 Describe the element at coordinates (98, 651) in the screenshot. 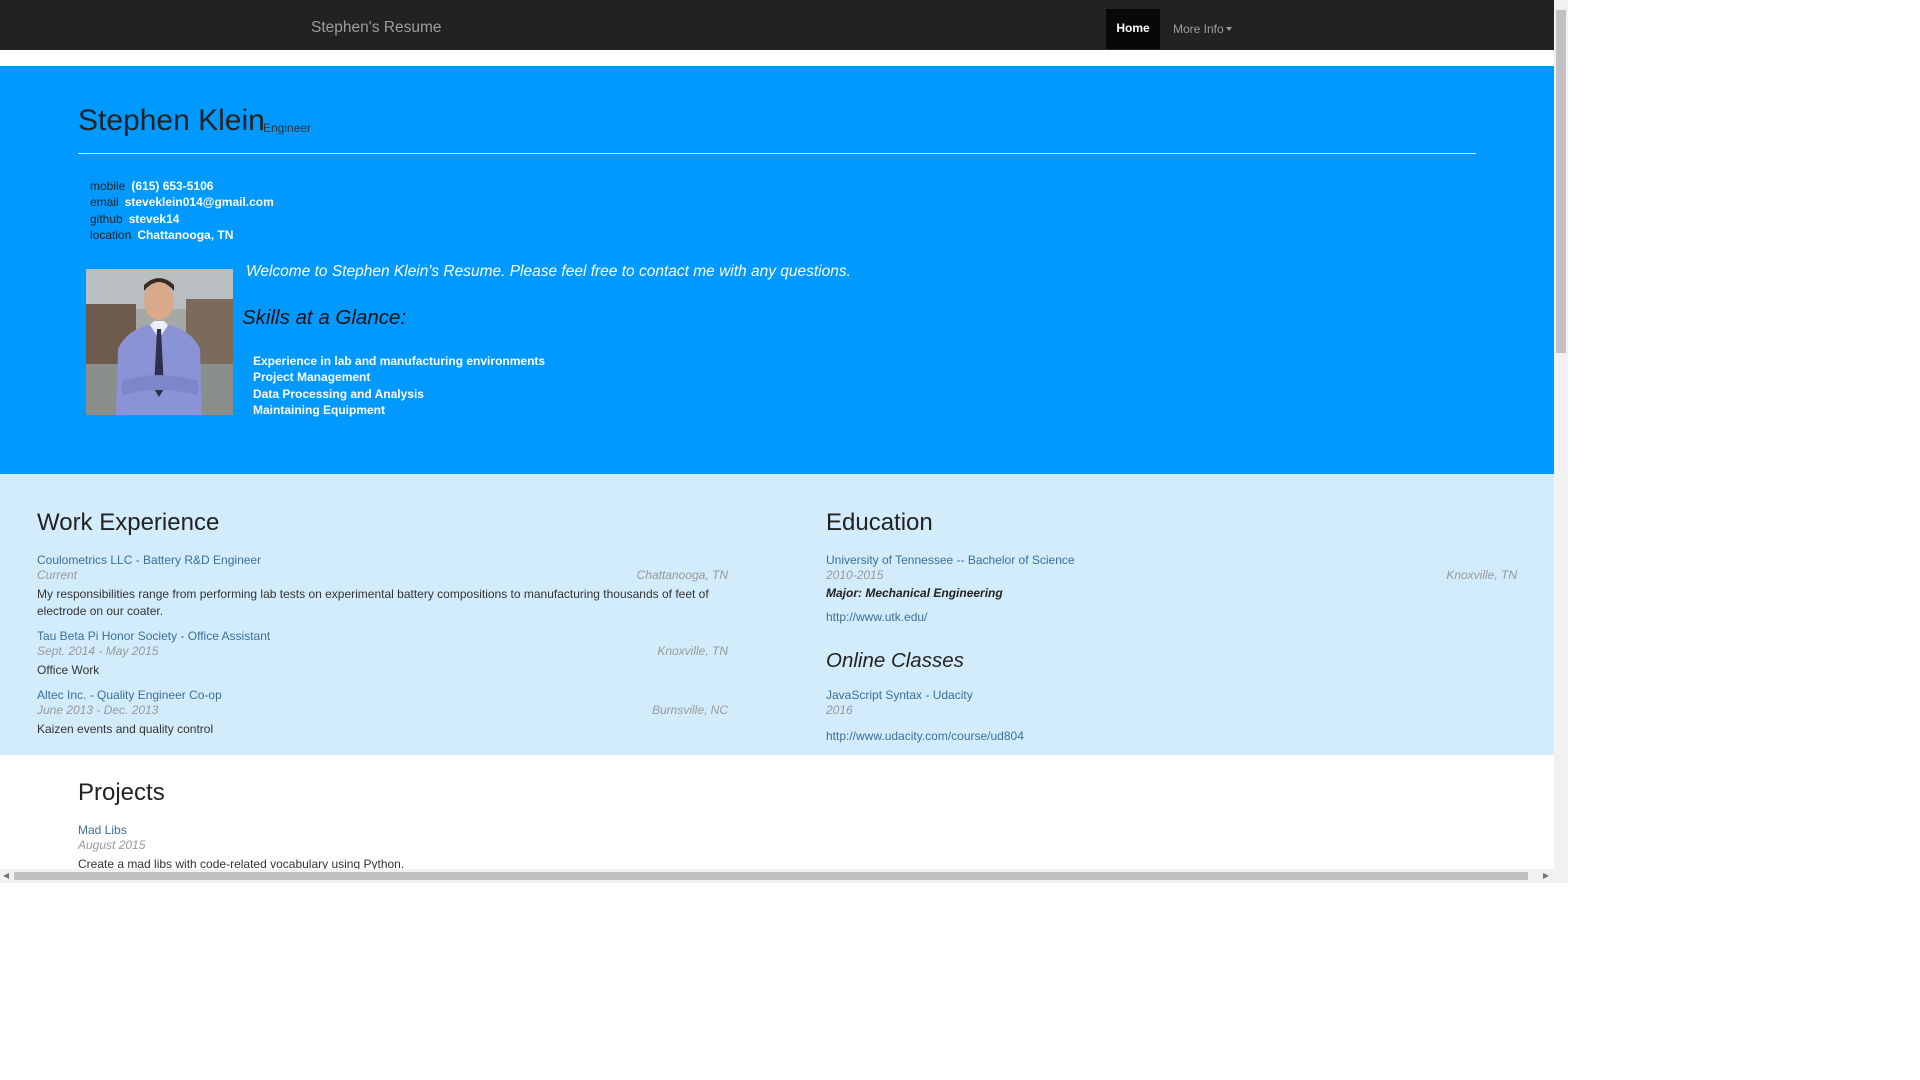

I see `job-dates: Sept. 2014 - May 2015` at that location.